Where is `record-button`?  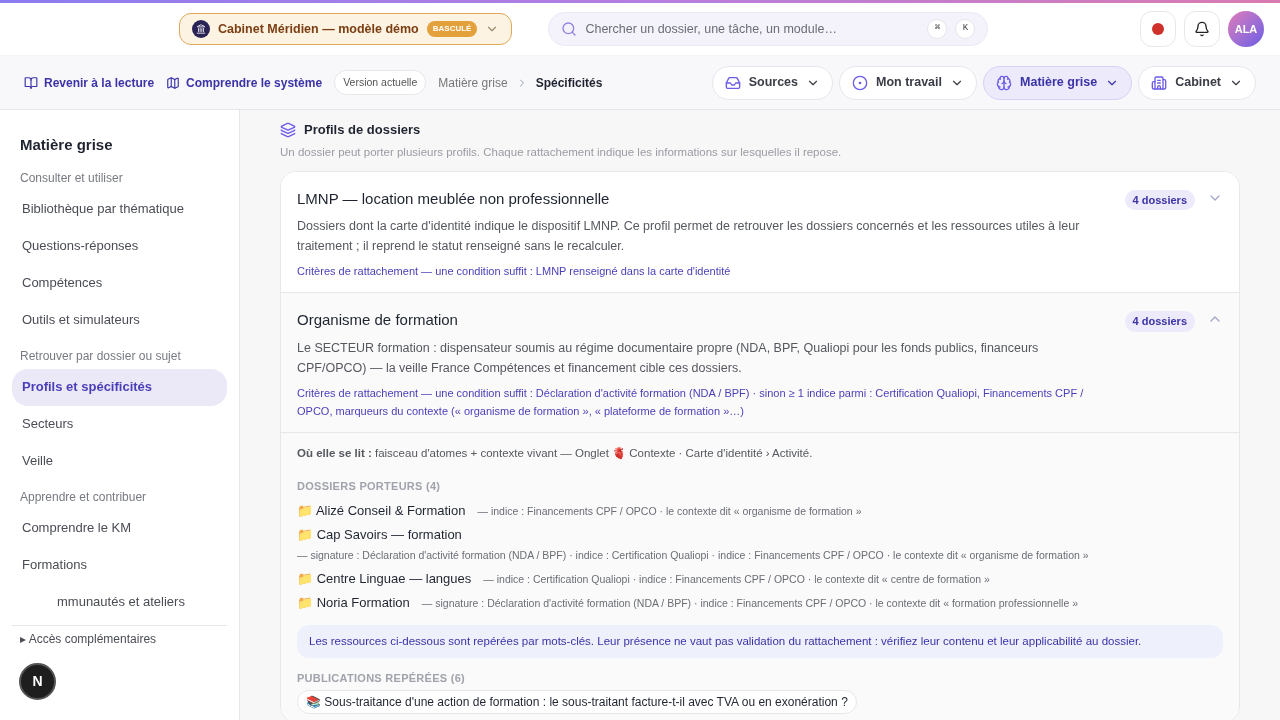 record-button is located at coordinates (1158, 29).